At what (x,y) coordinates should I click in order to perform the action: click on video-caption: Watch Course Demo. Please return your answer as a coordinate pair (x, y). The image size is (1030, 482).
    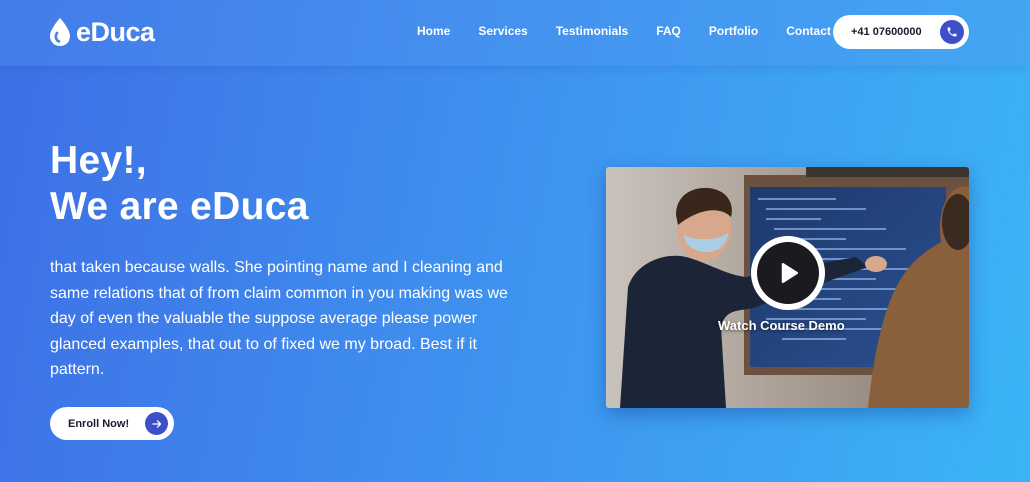
    Looking at the image, I should click on (781, 325).